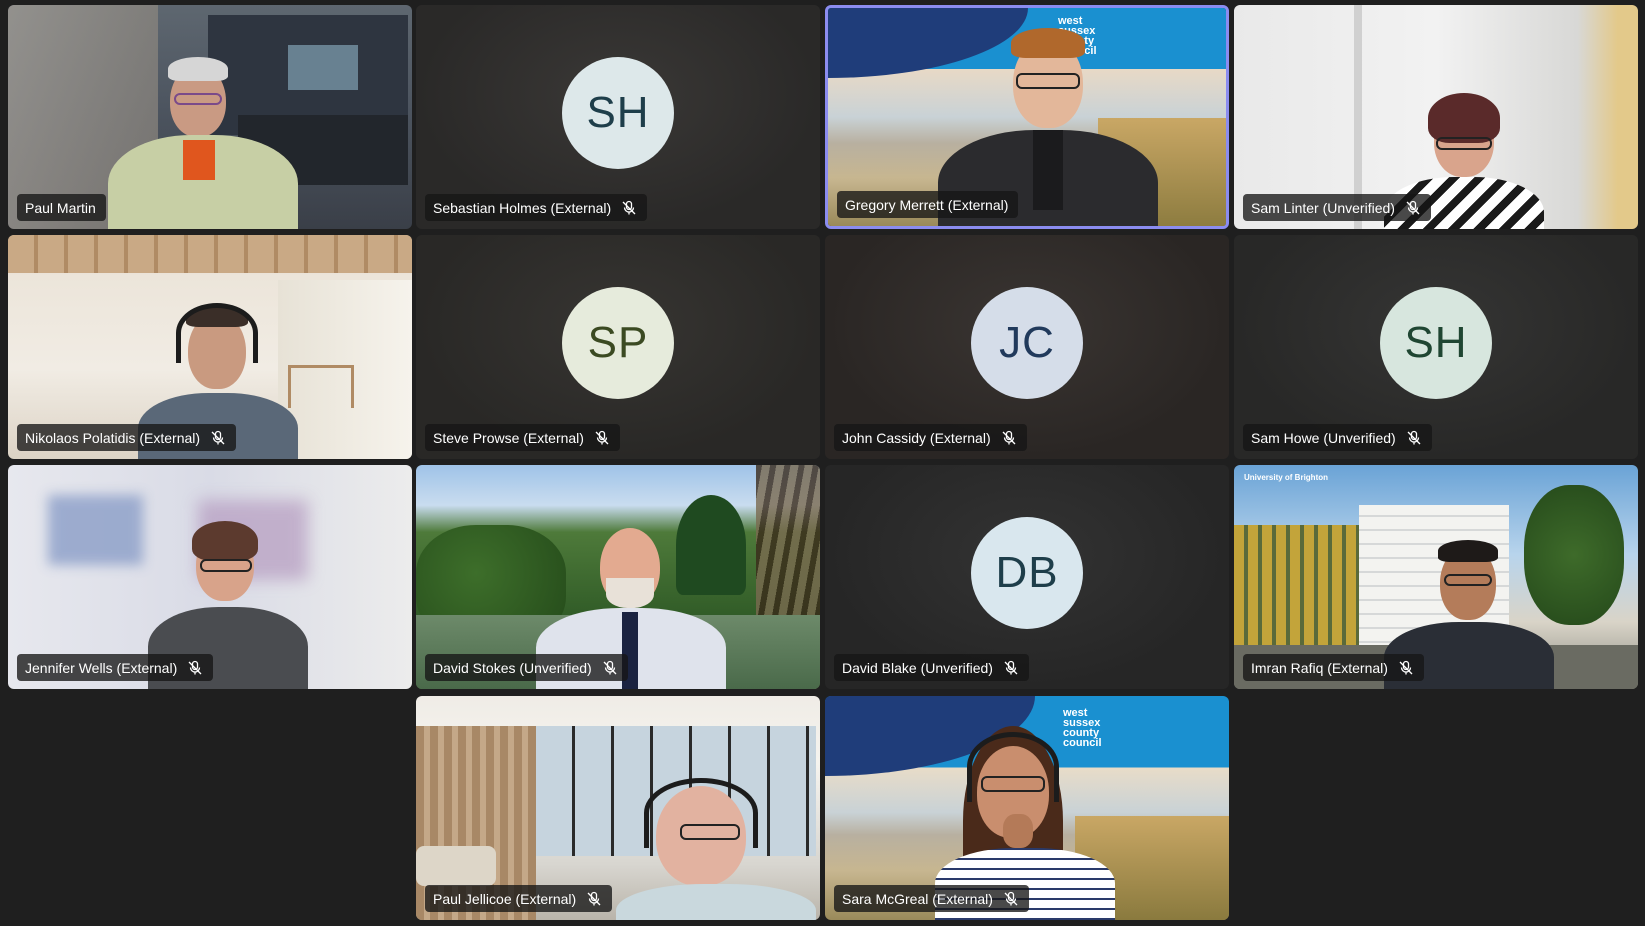 Image resolution: width=1645 pixels, height=926 pixels. Describe the element at coordinates (1286, 477) in the screenshot. I see `university-logo: University of Brighton` at that location.